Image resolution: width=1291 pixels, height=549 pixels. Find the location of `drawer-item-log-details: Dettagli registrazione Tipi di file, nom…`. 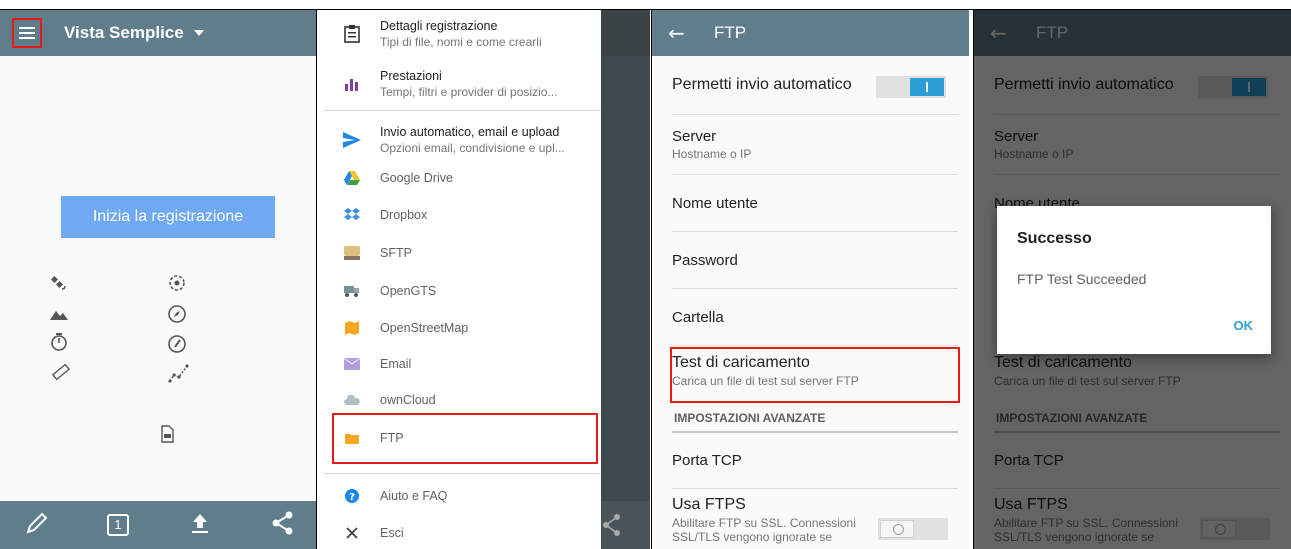

drawer-item-log-details: Dettagli registrazione Tipi di file, nom… is located at coordinates (462, 34).